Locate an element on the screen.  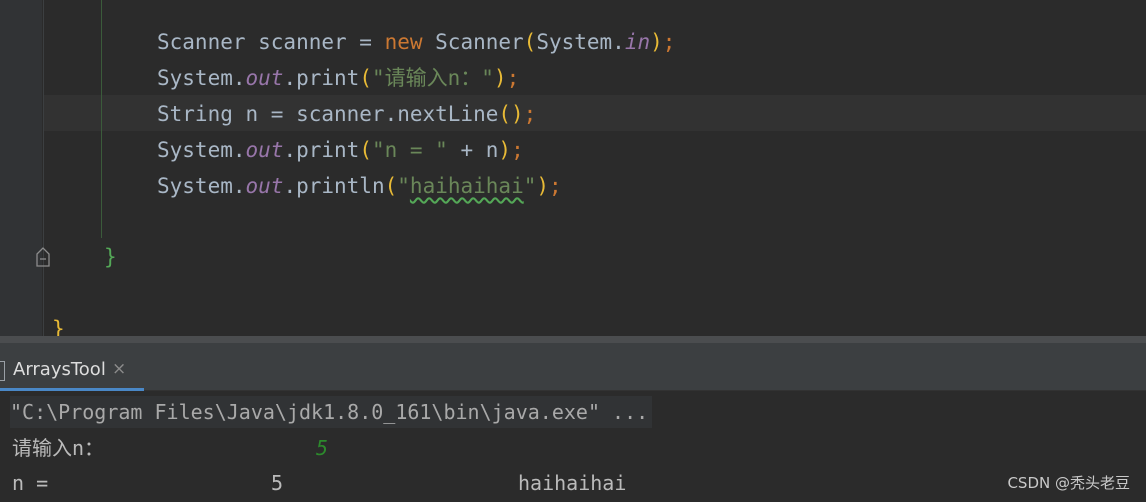
code-token: String n = scanner.nextLine is located at coordinates (328, 114).